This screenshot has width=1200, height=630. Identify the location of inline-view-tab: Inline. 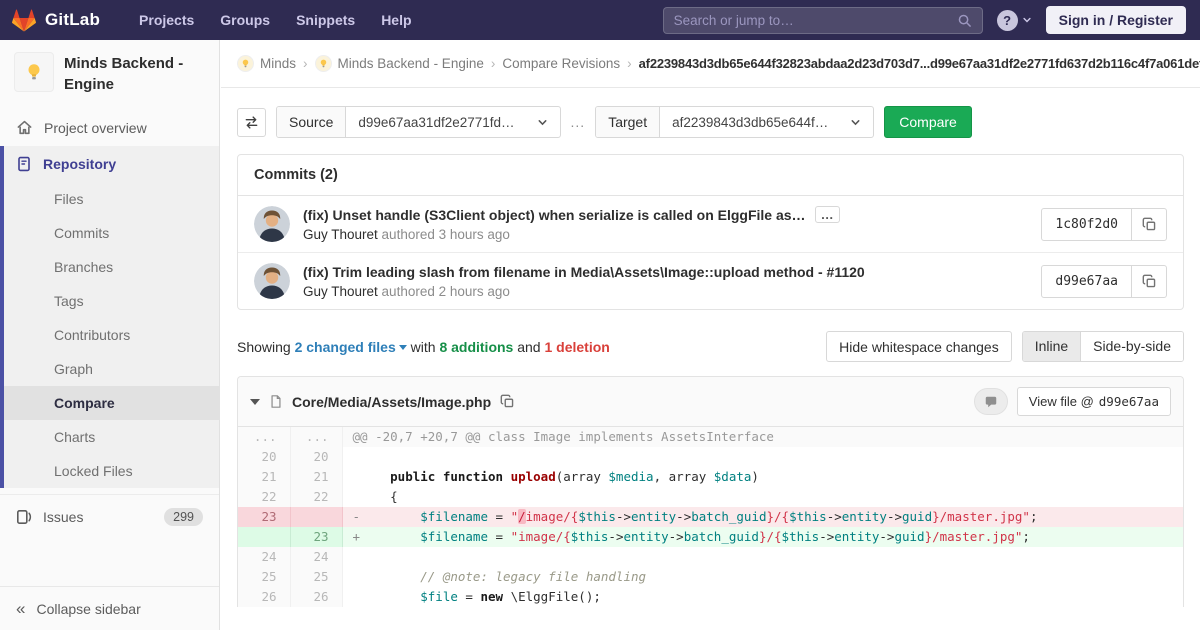
(1051, 346).